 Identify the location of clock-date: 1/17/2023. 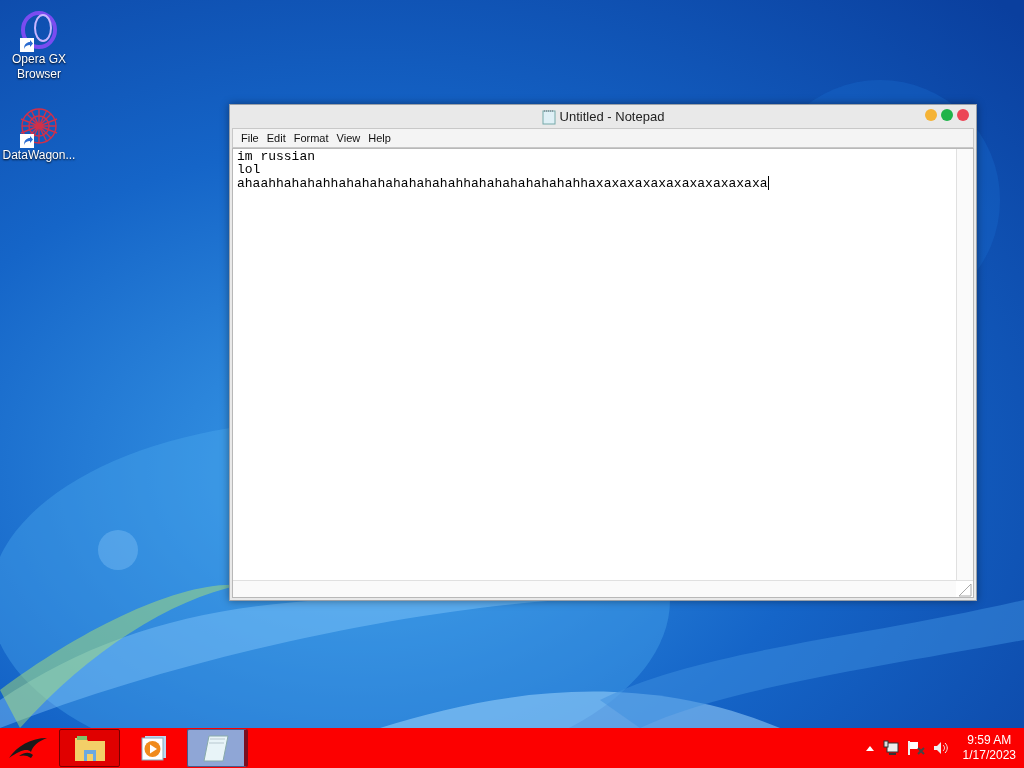
(989, 755).